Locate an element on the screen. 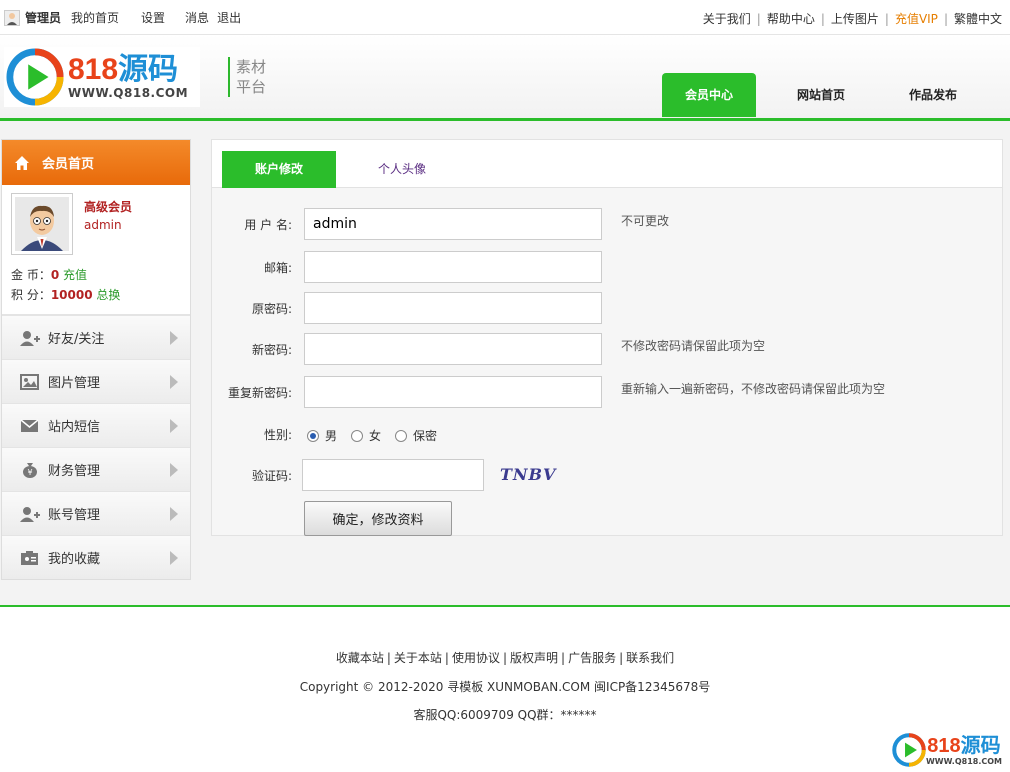 This screenshot has width=1010, height=772. footer-logo-cn: 源码 is located at coordinates (980, 745).